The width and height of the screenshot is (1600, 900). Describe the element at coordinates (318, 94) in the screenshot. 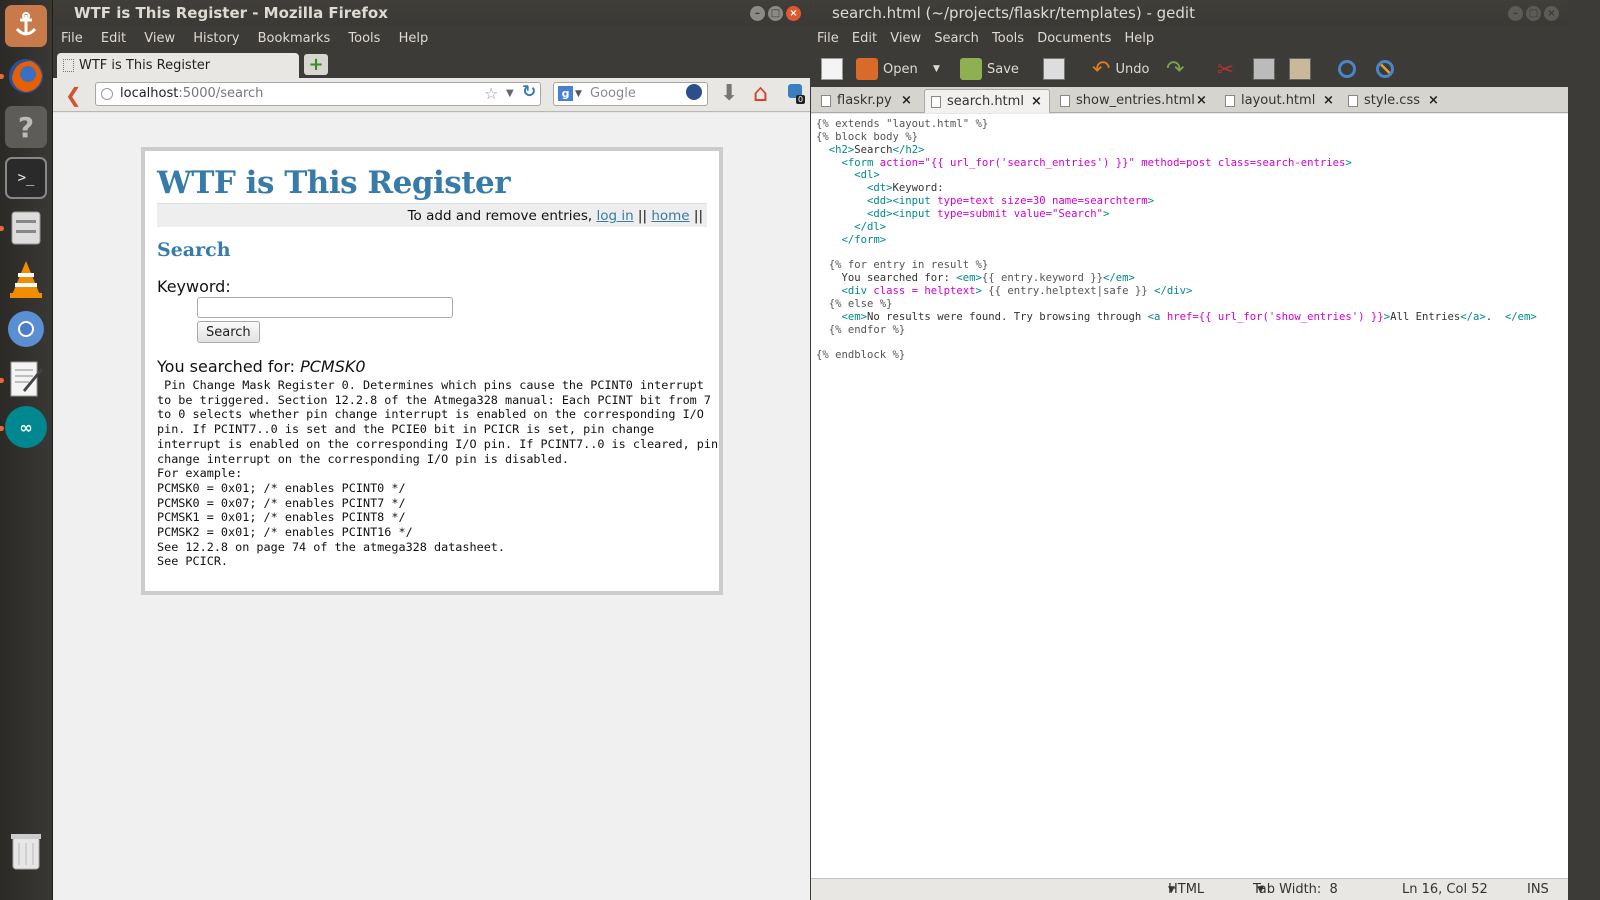

I see `url-bar: localhost:5000/search ☆ ▼ ↻` at that location.